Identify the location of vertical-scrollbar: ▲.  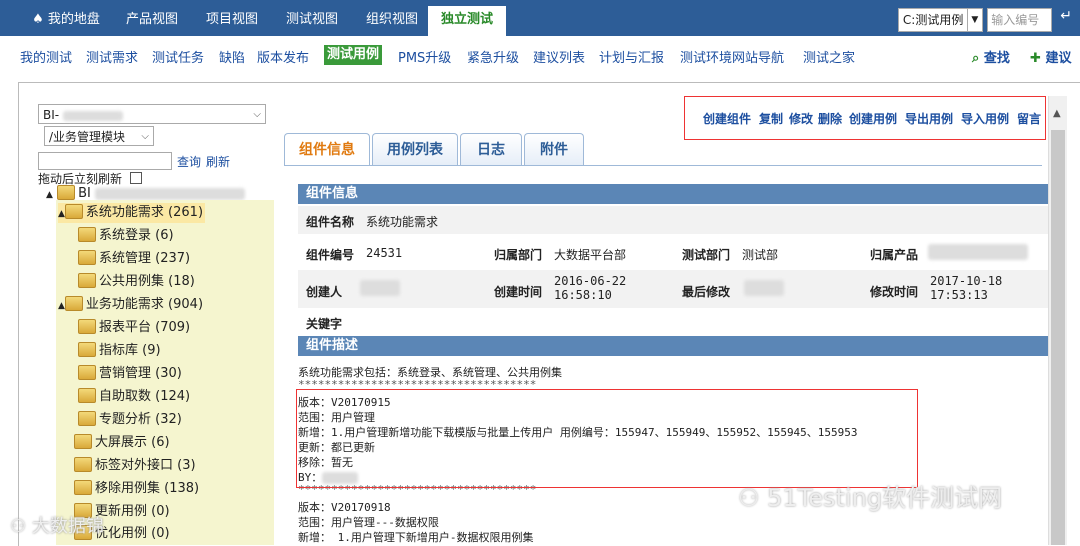
(1057, 320).